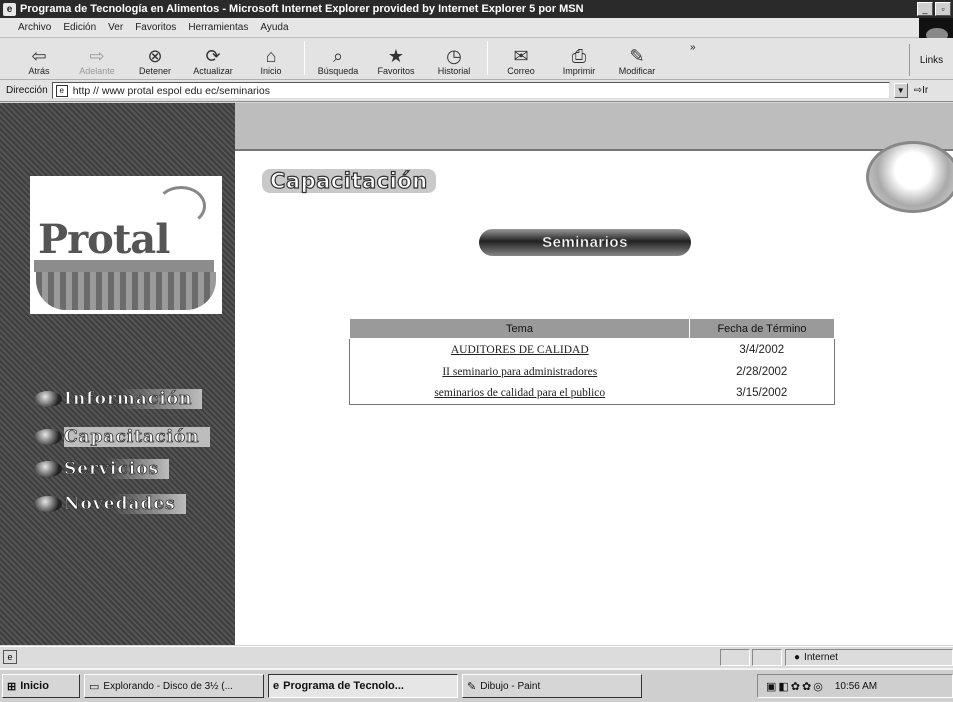 Image resolution: width=953 pixels, height=702 pixels. I want to click on menu-ver: Ver, so click(115, 27).